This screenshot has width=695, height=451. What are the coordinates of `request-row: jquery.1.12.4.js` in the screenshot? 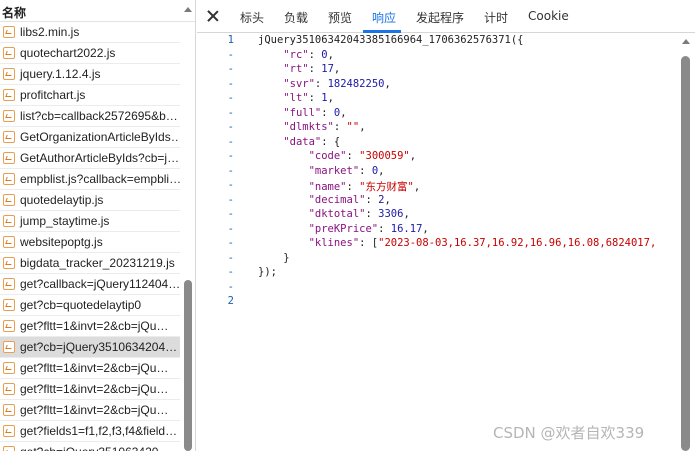 It's located at (90, 74).